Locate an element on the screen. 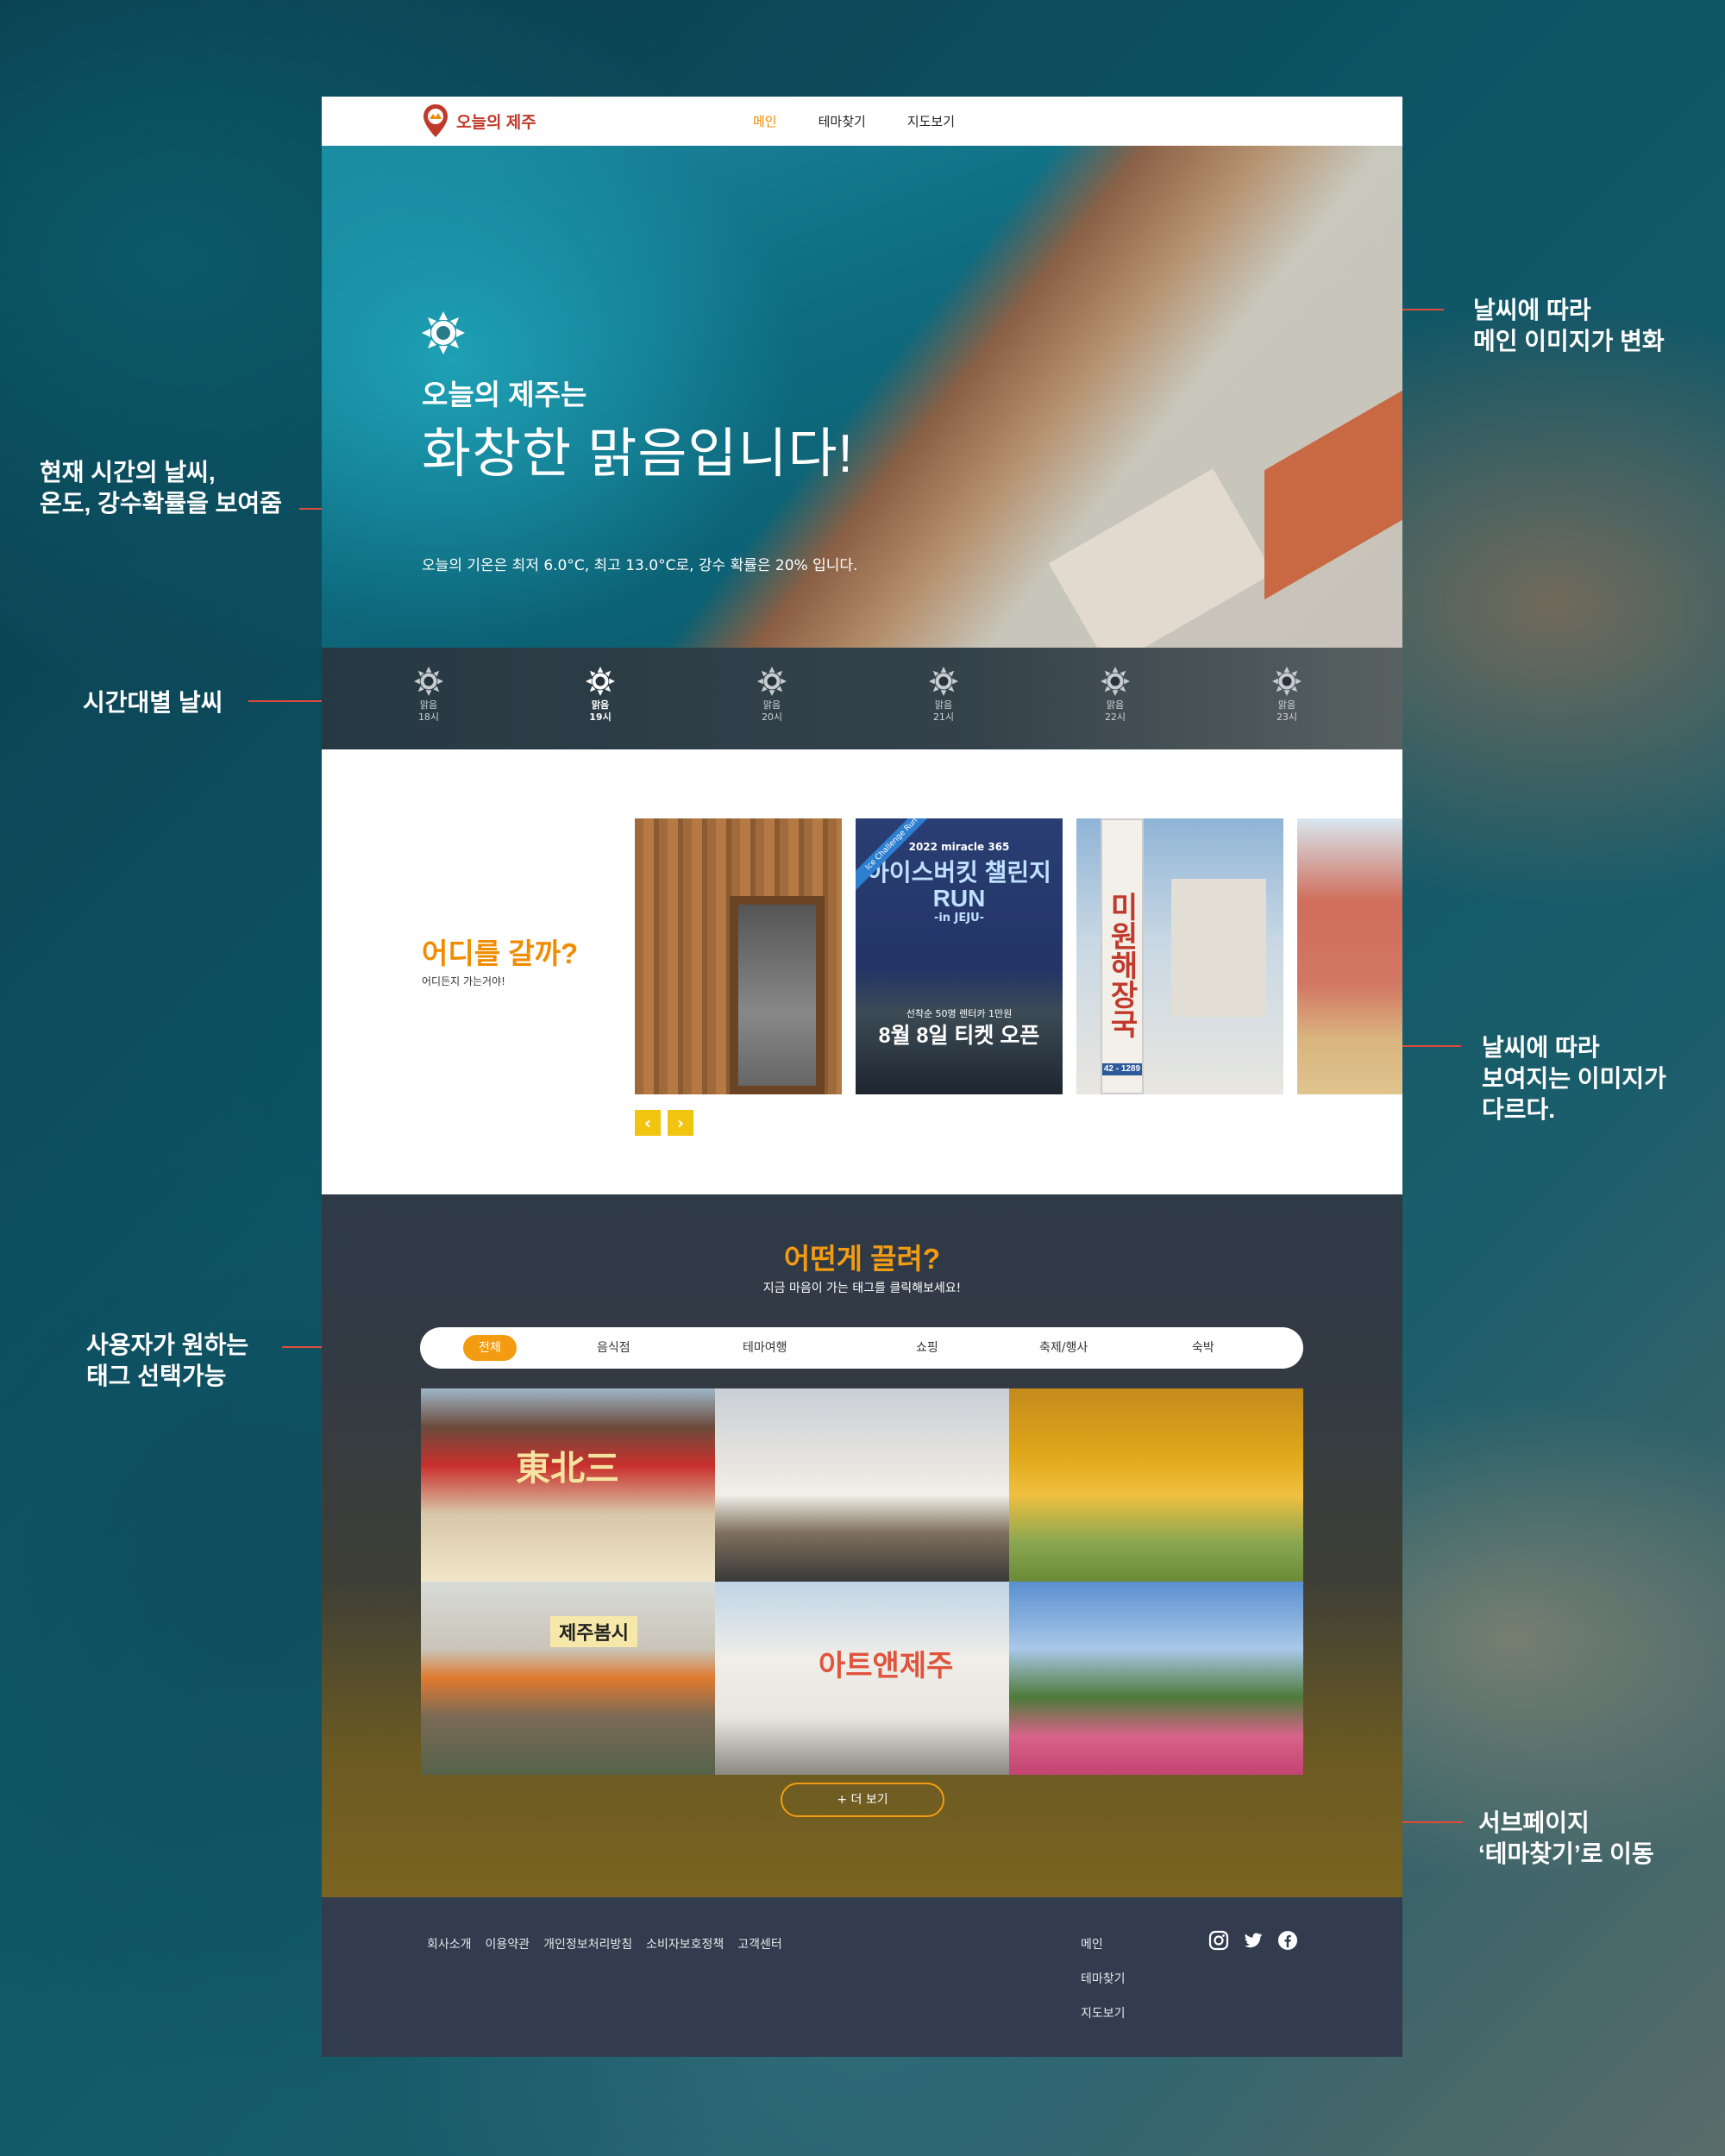 The image size is (1725, 2156). hourly-weather-item: 맑음 19시 is located at coordinates (600, 695).